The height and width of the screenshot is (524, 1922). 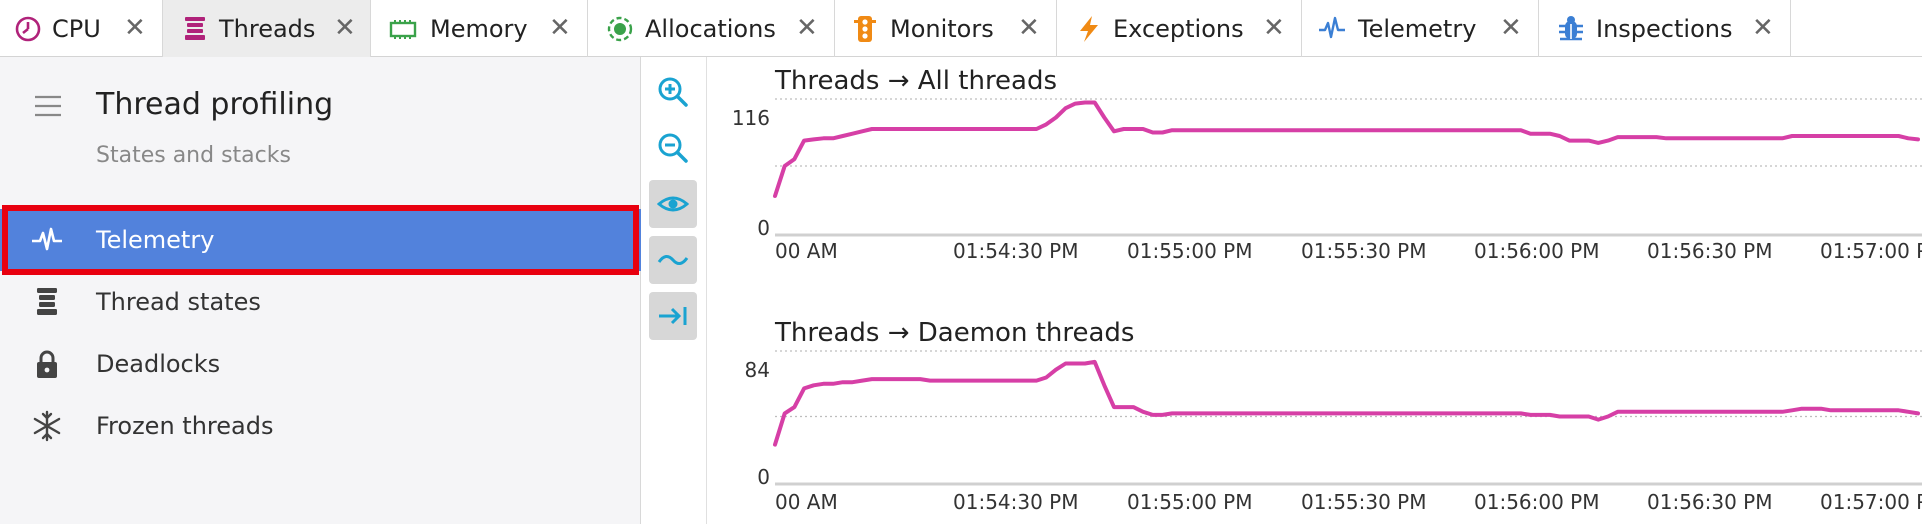 What do you see at coordinates (178, 302) in the screenshot?
I see `sidebar-item-label: Thread states` at bounding box center [178, 302].